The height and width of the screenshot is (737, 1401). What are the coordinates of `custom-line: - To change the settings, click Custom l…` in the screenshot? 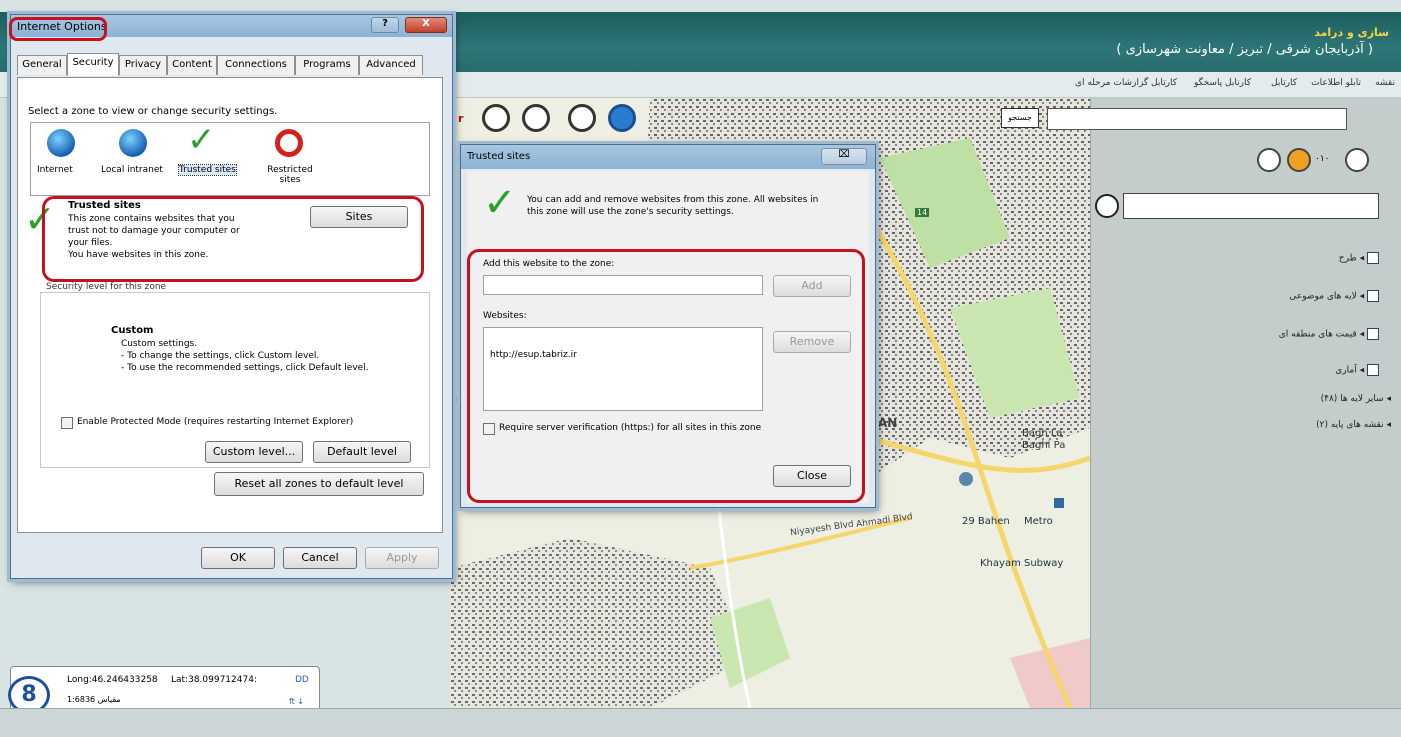 It's located at (220, 356).